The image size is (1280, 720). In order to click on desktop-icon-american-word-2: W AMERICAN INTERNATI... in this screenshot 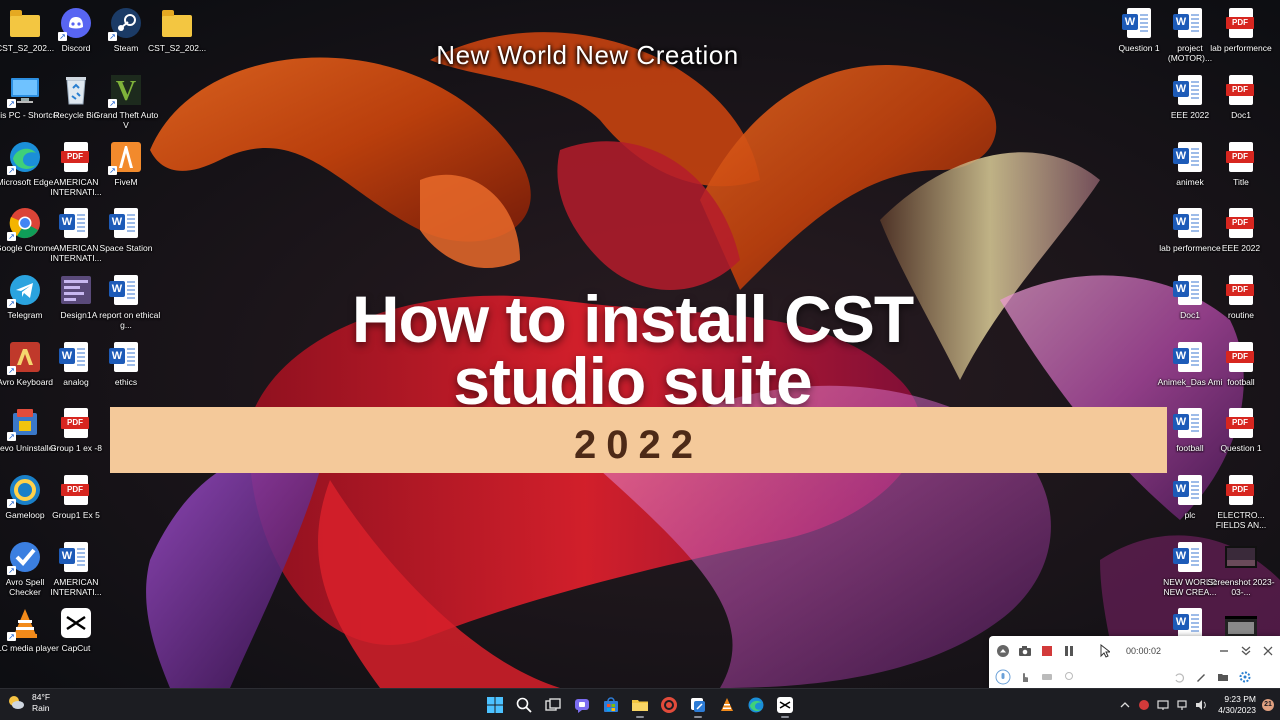, I will do `click(76, 572)`.